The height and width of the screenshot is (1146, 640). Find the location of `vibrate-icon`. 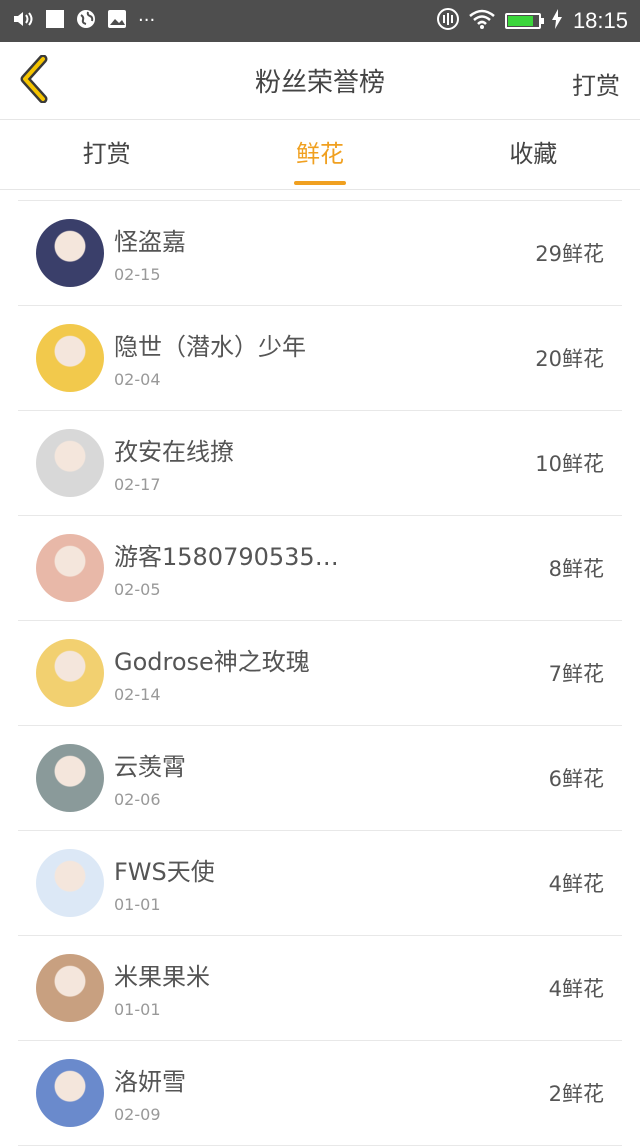

vibrate-icon is located at coordinates (447, 21).